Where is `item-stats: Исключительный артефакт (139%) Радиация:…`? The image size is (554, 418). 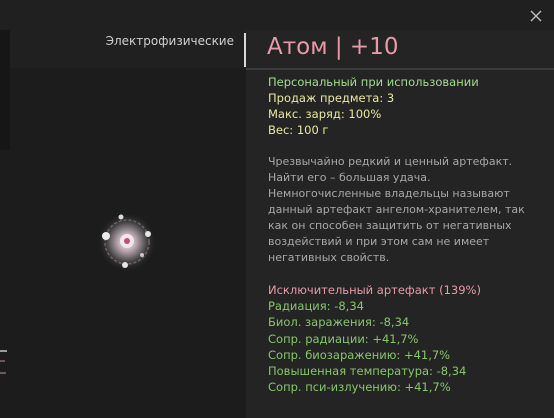
item-stats: Исключительный артефакт (139%) Радиация:… is located at coordinates (408, 338).